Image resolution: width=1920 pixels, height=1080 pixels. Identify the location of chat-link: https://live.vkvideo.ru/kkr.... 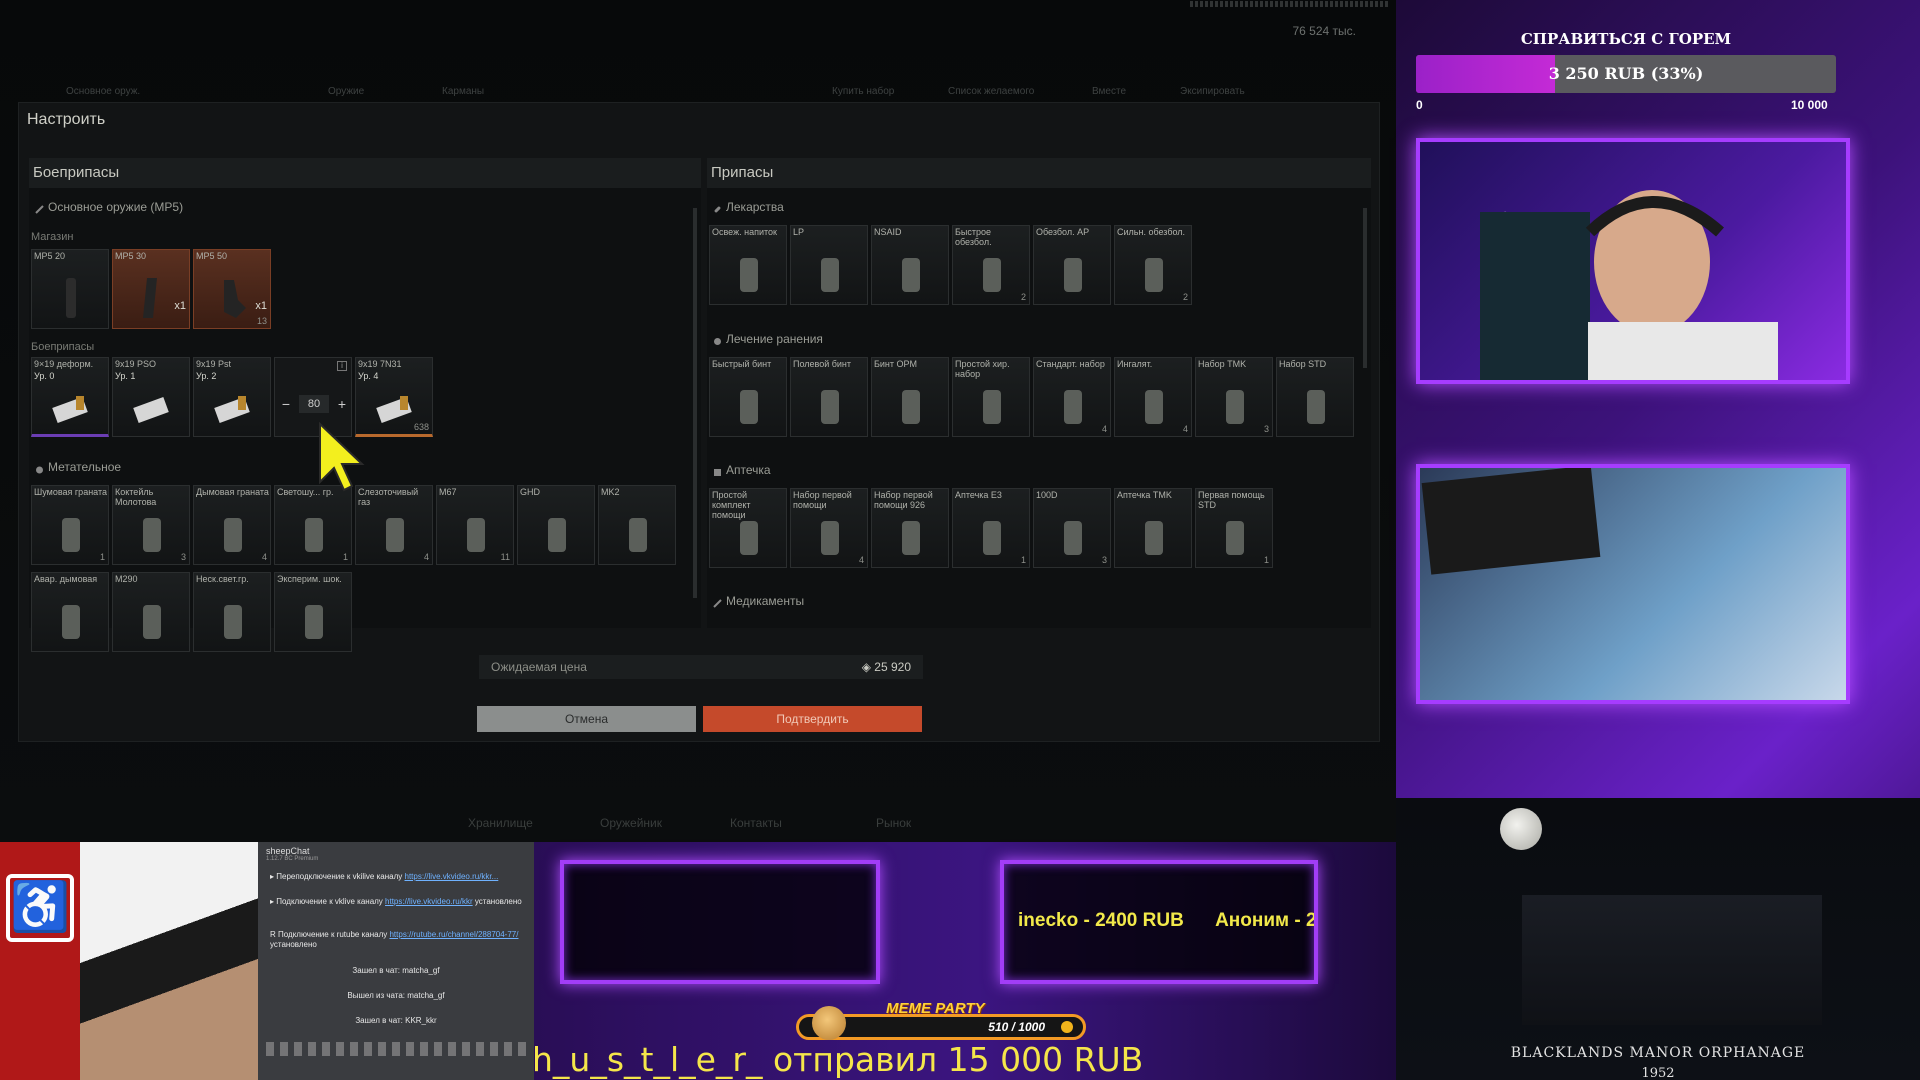
(452, 876).